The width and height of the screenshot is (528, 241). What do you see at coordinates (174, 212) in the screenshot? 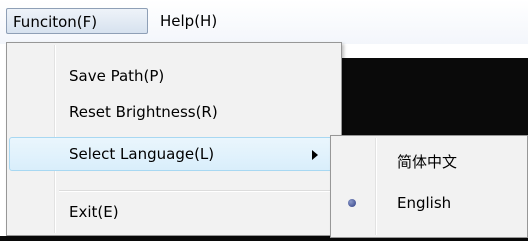
I see `menu-item-exit: Exit(E)` at bounding box center [174, 212].